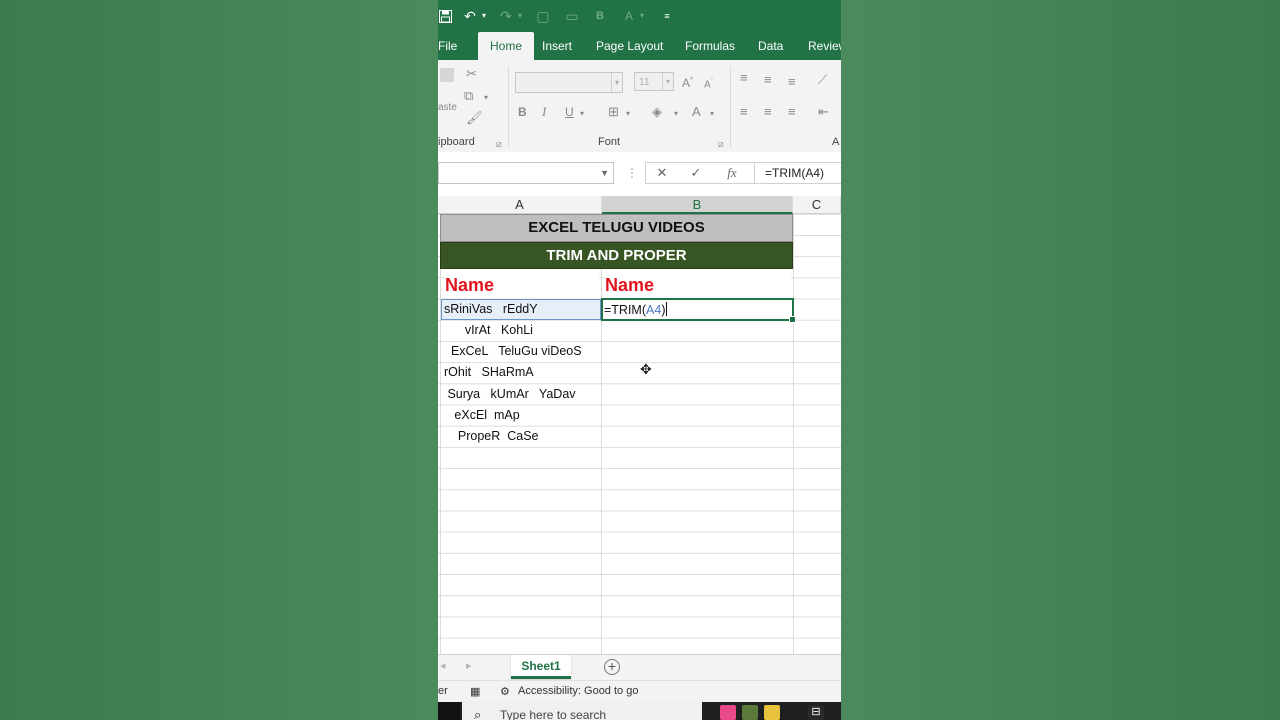  What do you see at coordinates (612, 667) in the screenshot?
I see `add-sheet-button: +` at bounding box center [612, 667].